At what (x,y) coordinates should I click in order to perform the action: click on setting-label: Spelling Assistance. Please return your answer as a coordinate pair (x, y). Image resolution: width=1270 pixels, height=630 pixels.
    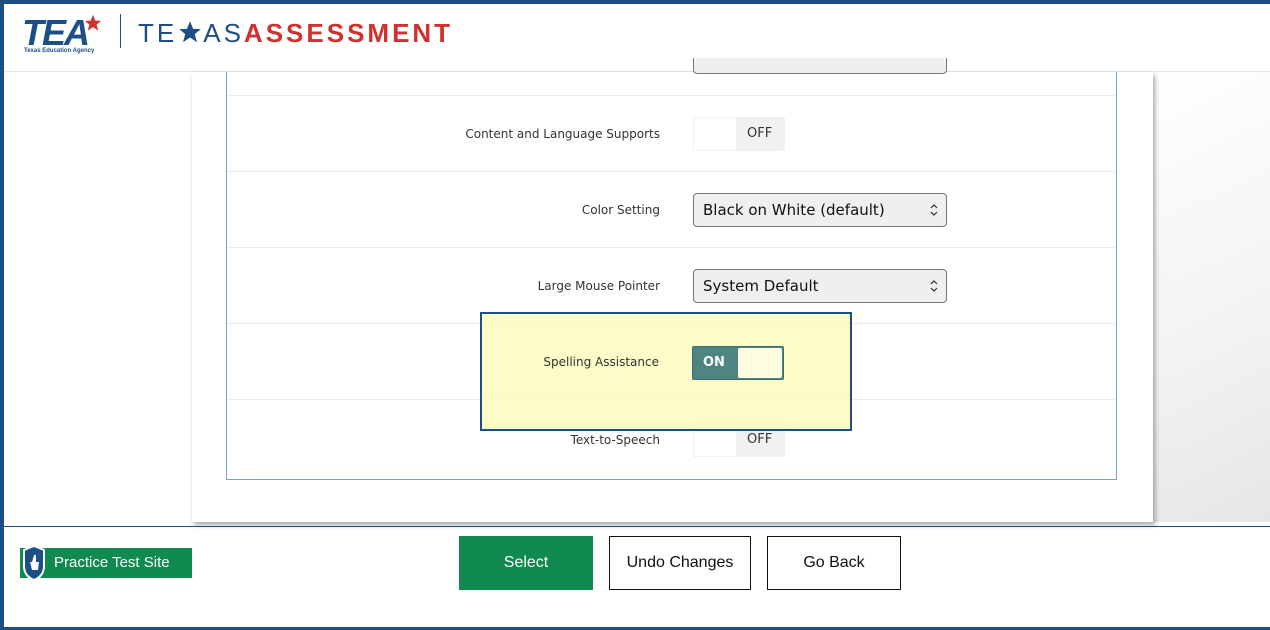
    Looking at the image, I should click on (601, 362).